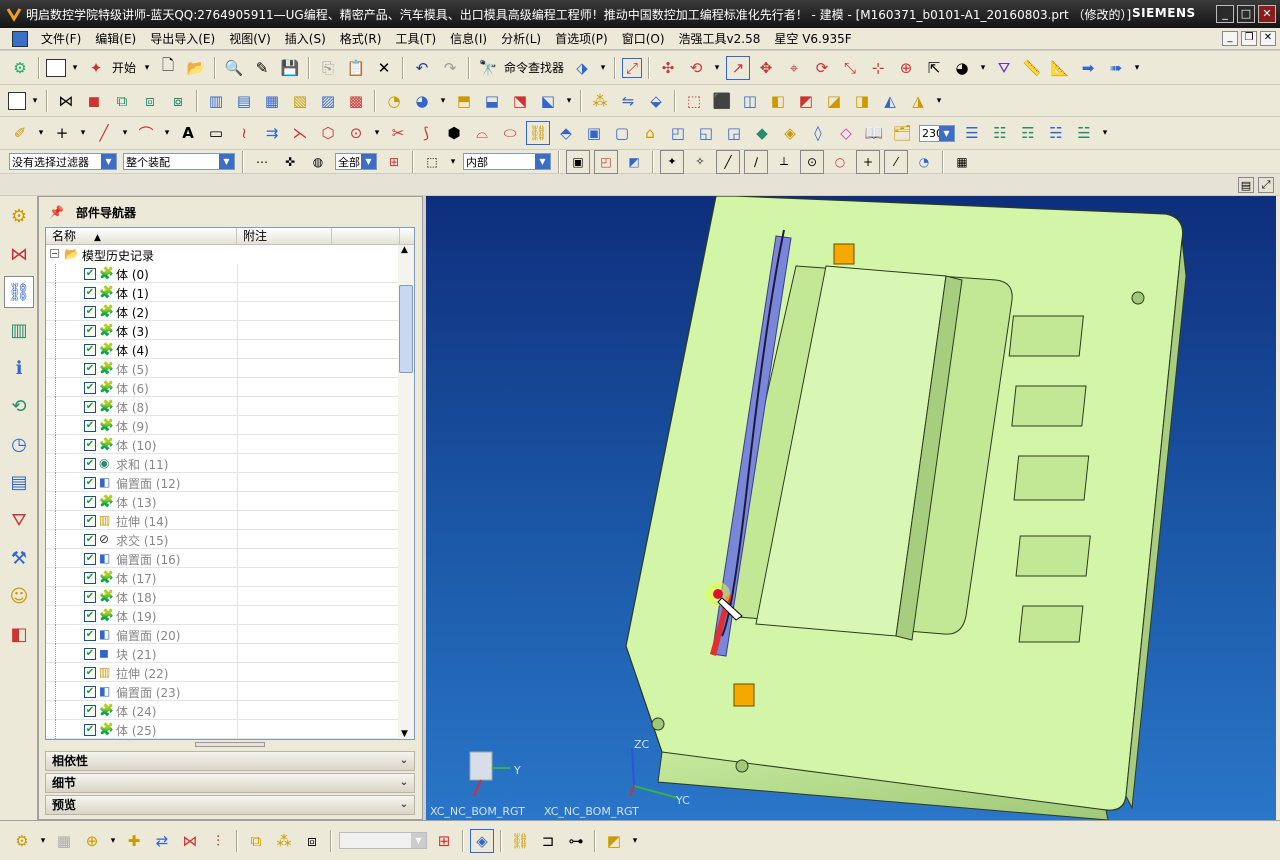 This screenshot has height=860, width=1280. I want to click on slot-icon: ▨, so click(328, 101).